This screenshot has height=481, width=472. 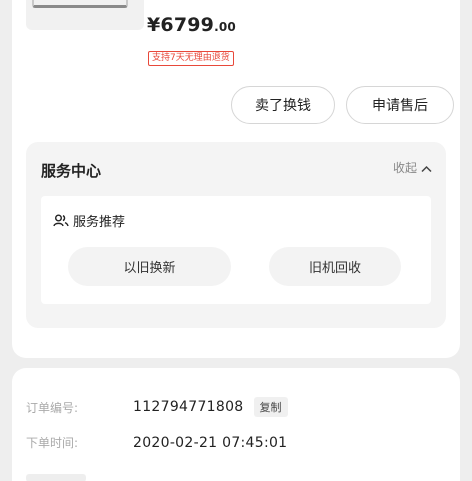 What do you see at coordinates (270, 407) in the screenshot?
I see `copy-button: 复制` at bounding box center [270, 407].